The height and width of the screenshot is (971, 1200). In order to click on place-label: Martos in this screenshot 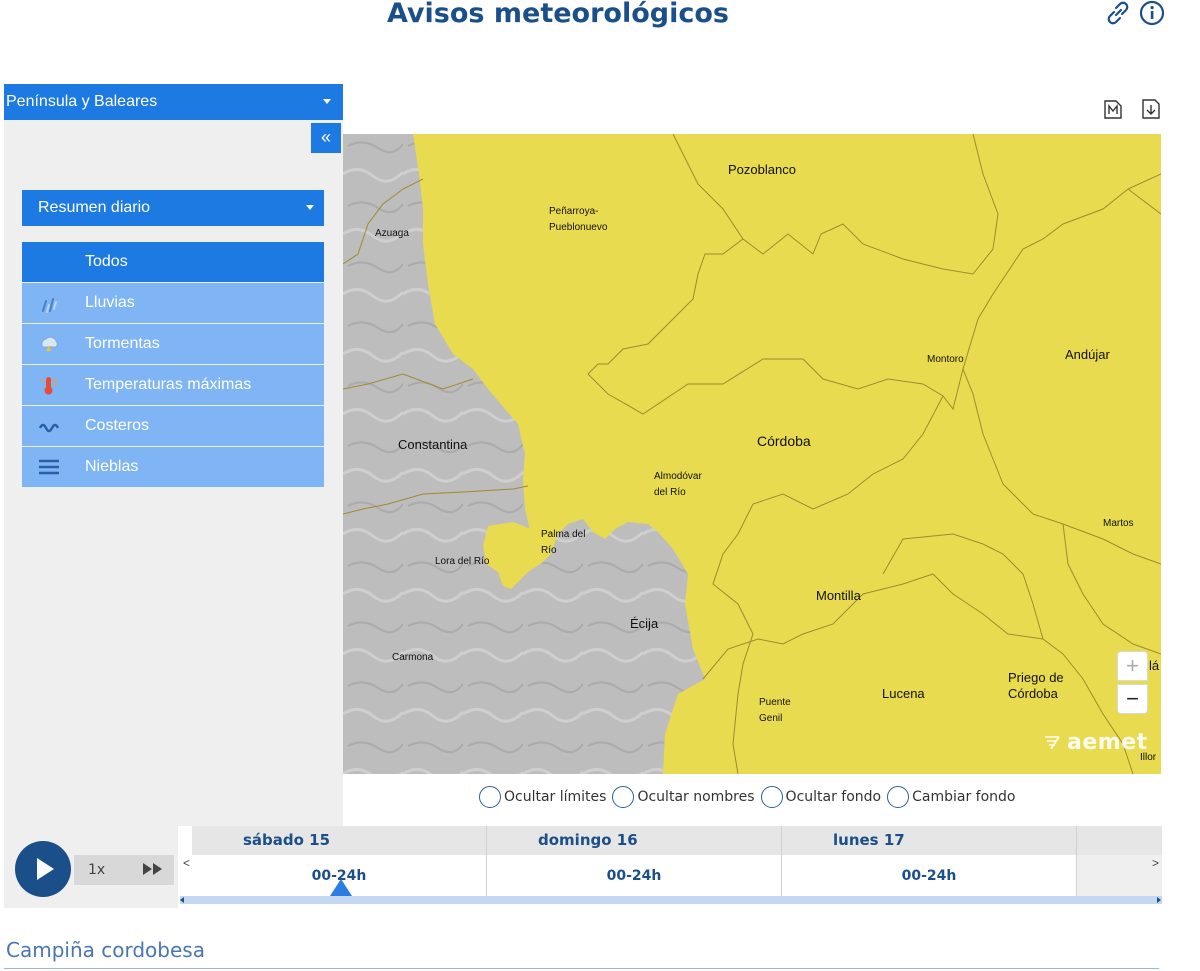, I will do `click(1118, 523)`.